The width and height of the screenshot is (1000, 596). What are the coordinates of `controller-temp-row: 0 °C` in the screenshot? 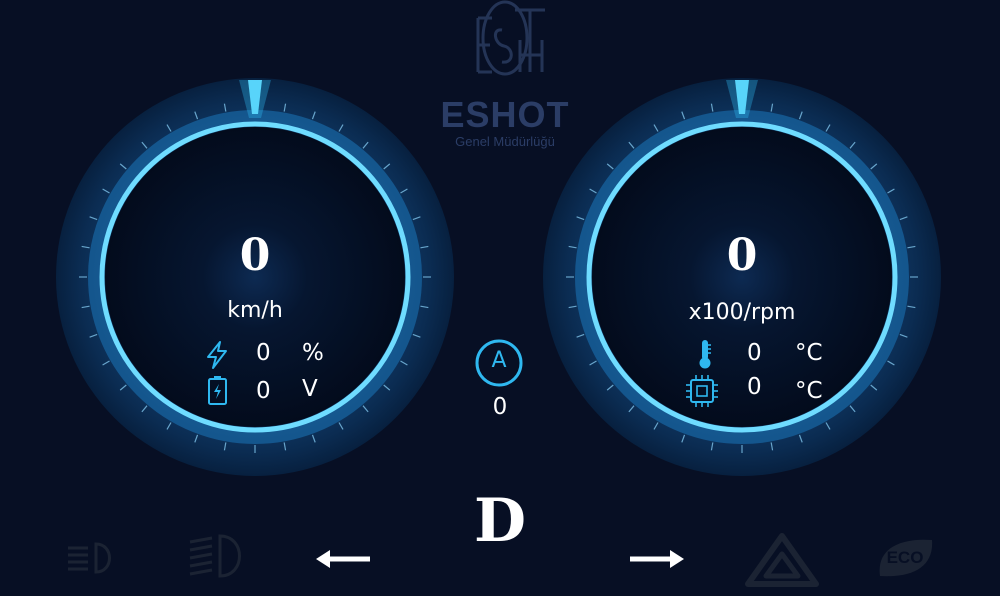 It's located at (763, 390).